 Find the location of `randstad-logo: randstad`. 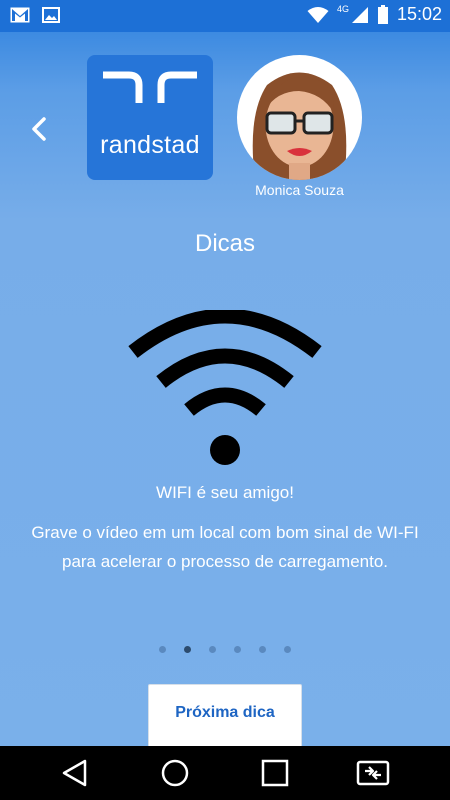

randstad-logo: randstad is located at coordinates (150, 117).